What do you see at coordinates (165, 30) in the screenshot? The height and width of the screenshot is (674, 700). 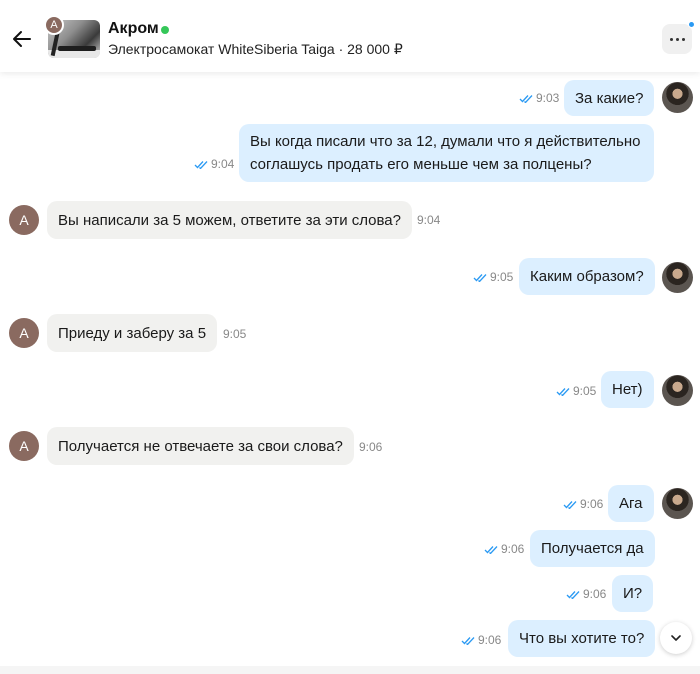 I see `online-status-indicator` at bounding box center [165, 30].